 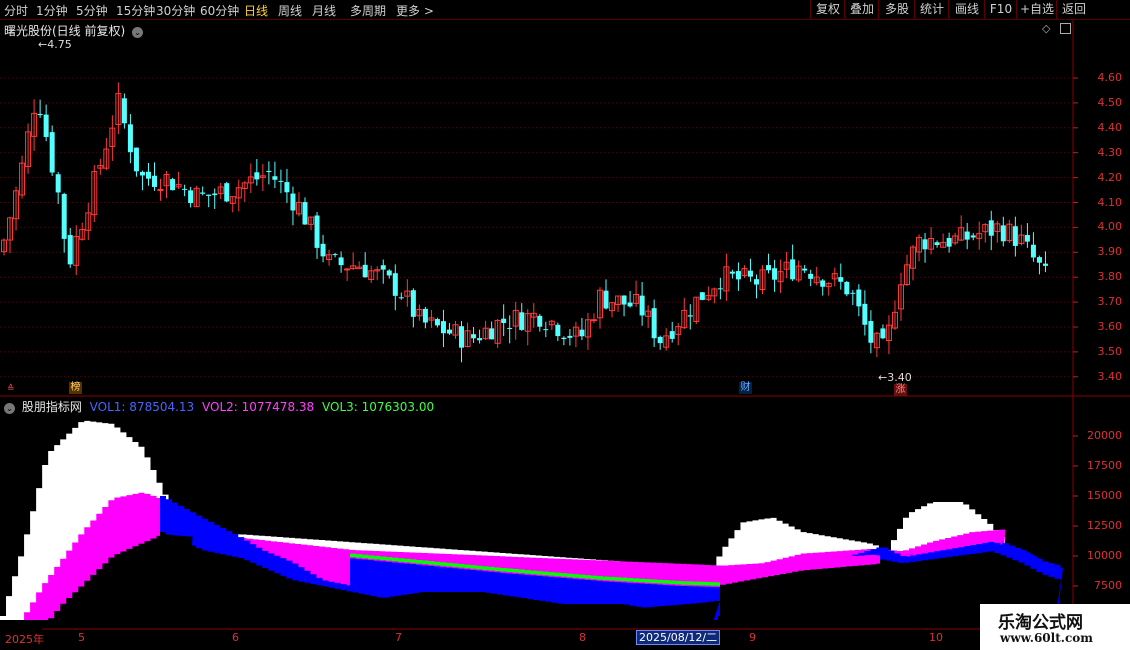 What do you see at coordinates (1000, 9) in the screenshot?
I see `toolbar-button-5: F10` at bounding box center [1000, 9].